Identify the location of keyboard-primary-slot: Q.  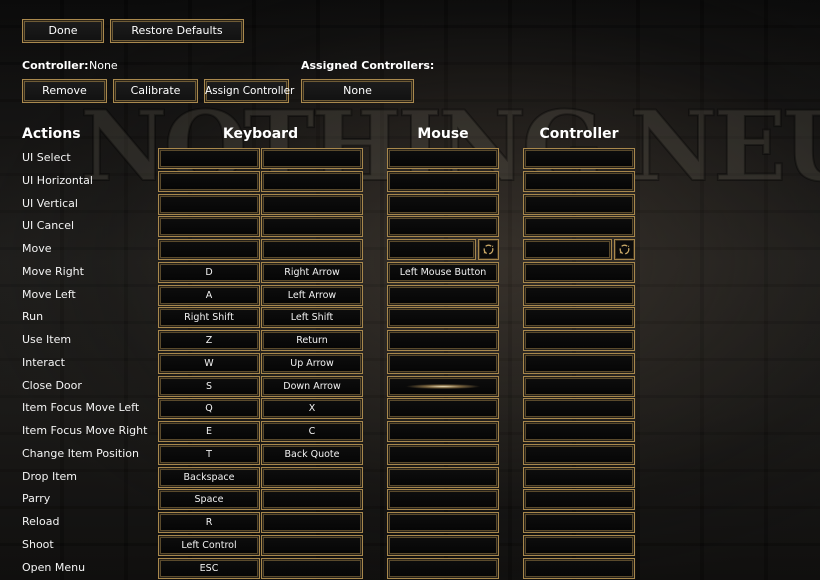
(209, 408).